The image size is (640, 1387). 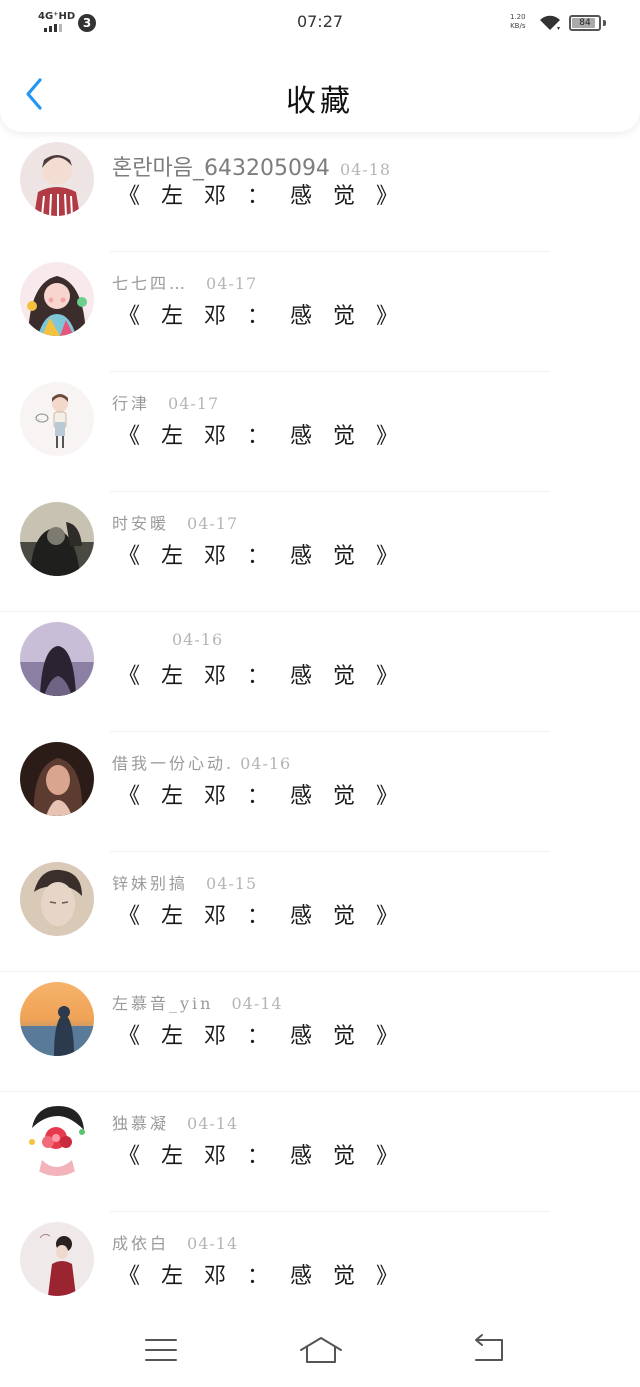 I want to click on item-meta: 成依白 04-14, so click(x=175, y=1242).